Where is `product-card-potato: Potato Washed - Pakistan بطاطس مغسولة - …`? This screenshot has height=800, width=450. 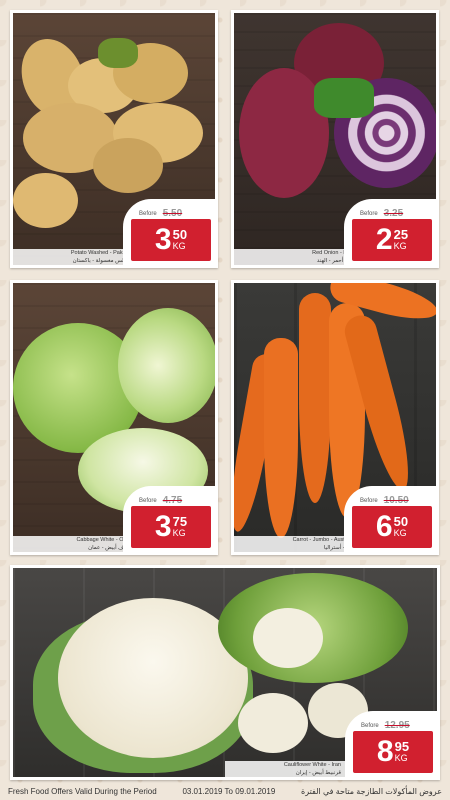 product-card-potato: Potato Washed - Pakistan بطاطس مغسولة - … is located at coordinates (114, 139).